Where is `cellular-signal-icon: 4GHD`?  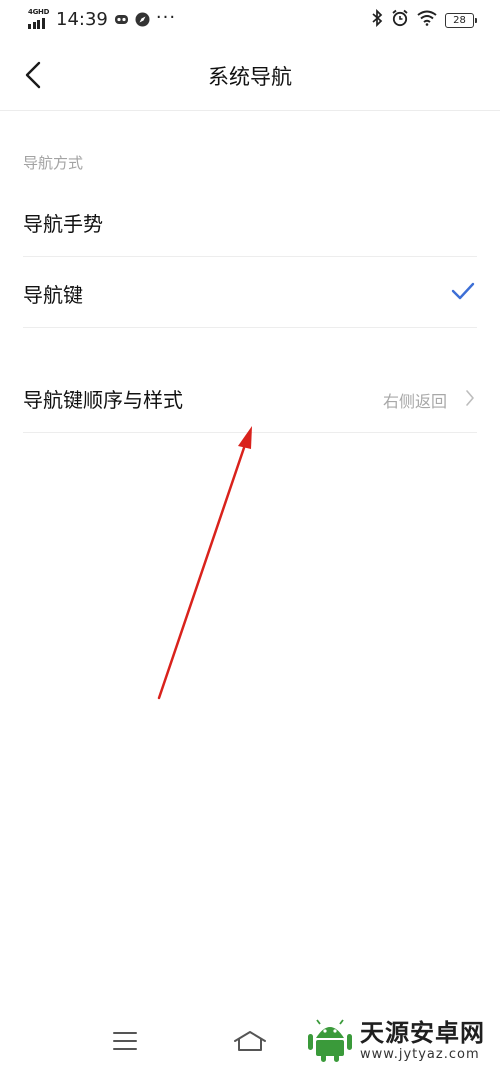
cellular-signal-icon: 4GHD is located at coordinates (39, 18).